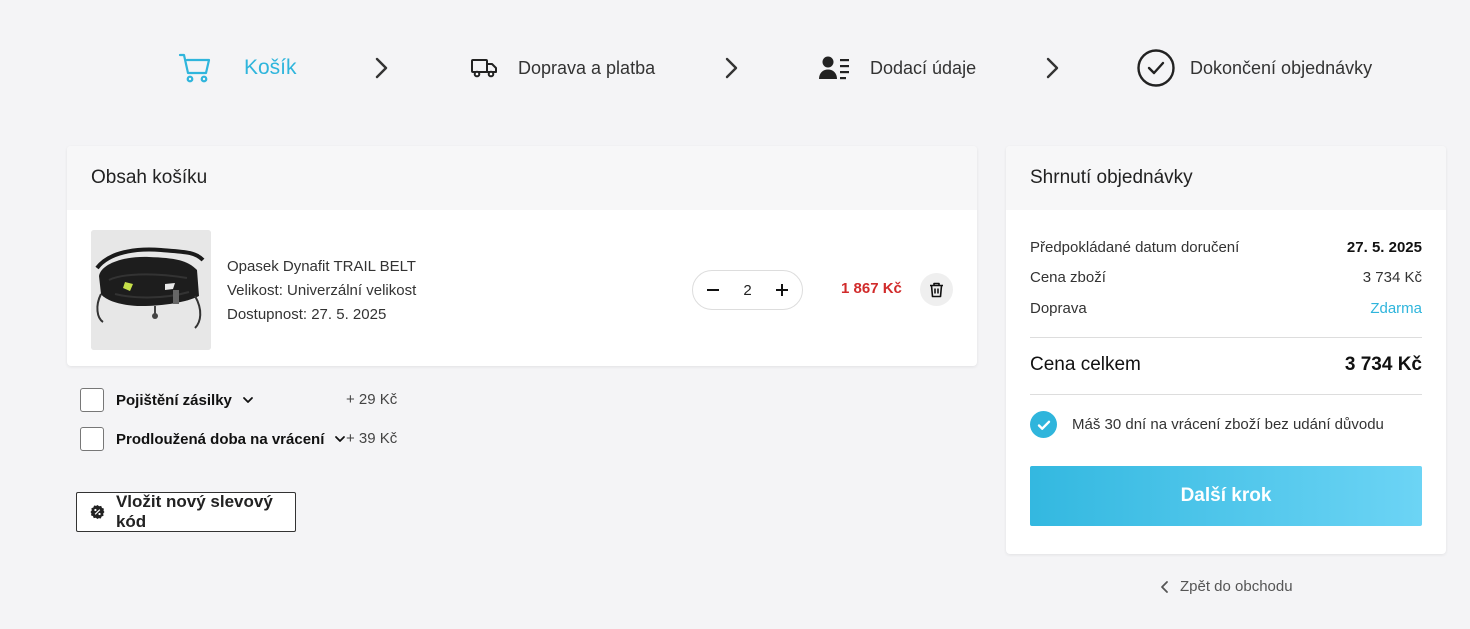 The image size is (1470, 629). Describe the element at coordinates (1164, 586) in the screenshot. I see `chevron-left-icon` at that location.